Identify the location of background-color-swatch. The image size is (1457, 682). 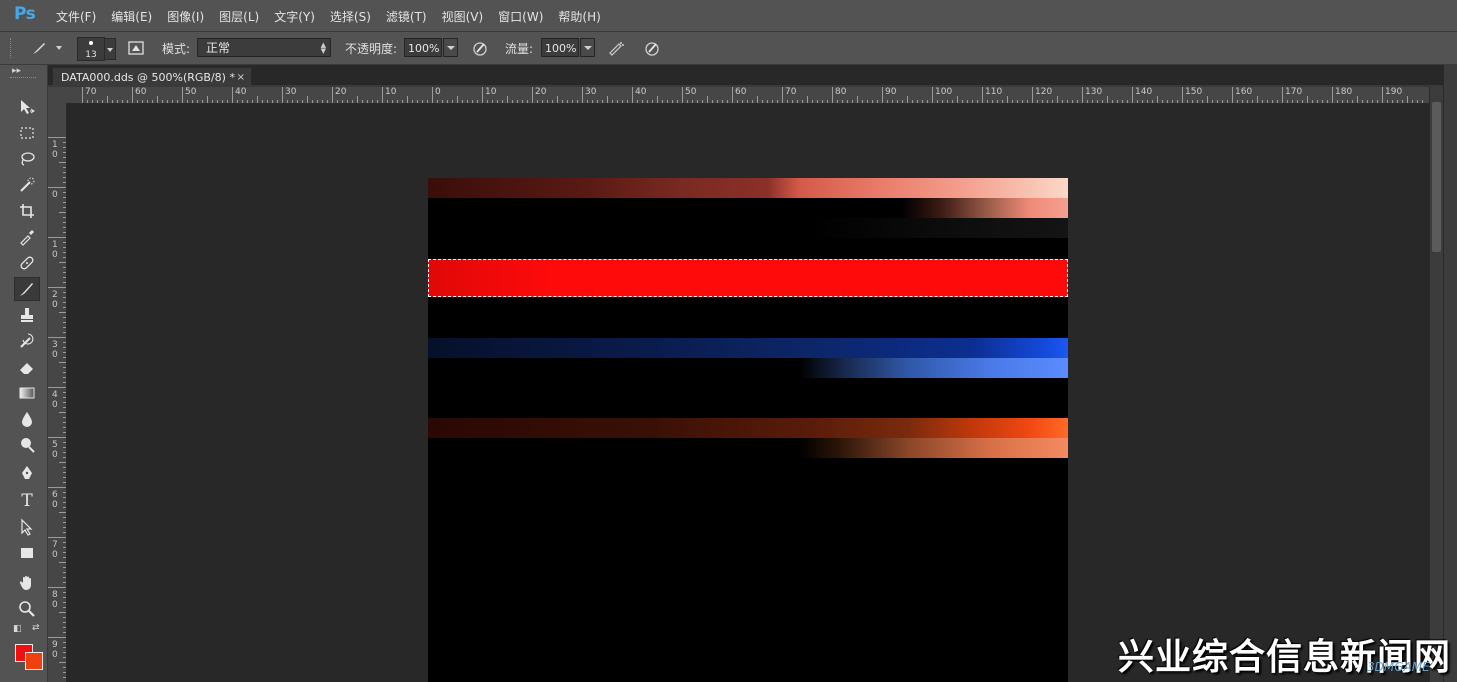
(34, 661).